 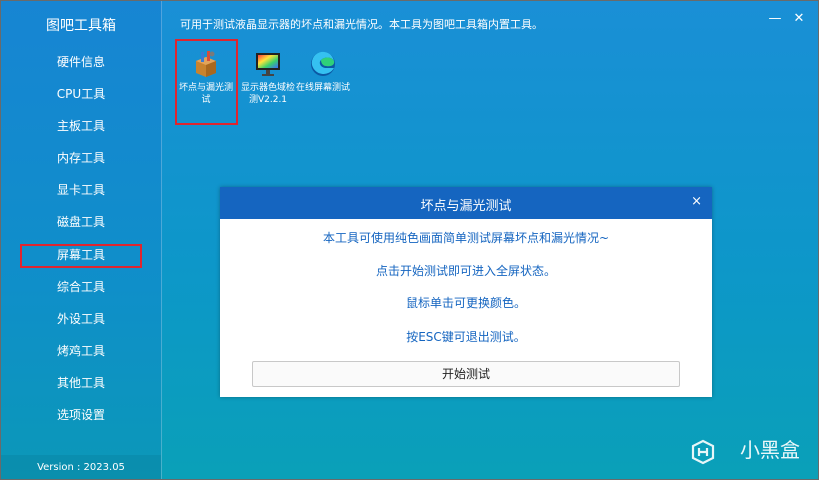 I want to click on tool-monitor-color-test: 显示器色域检测V2.2.1, so click(x=268, y=77).